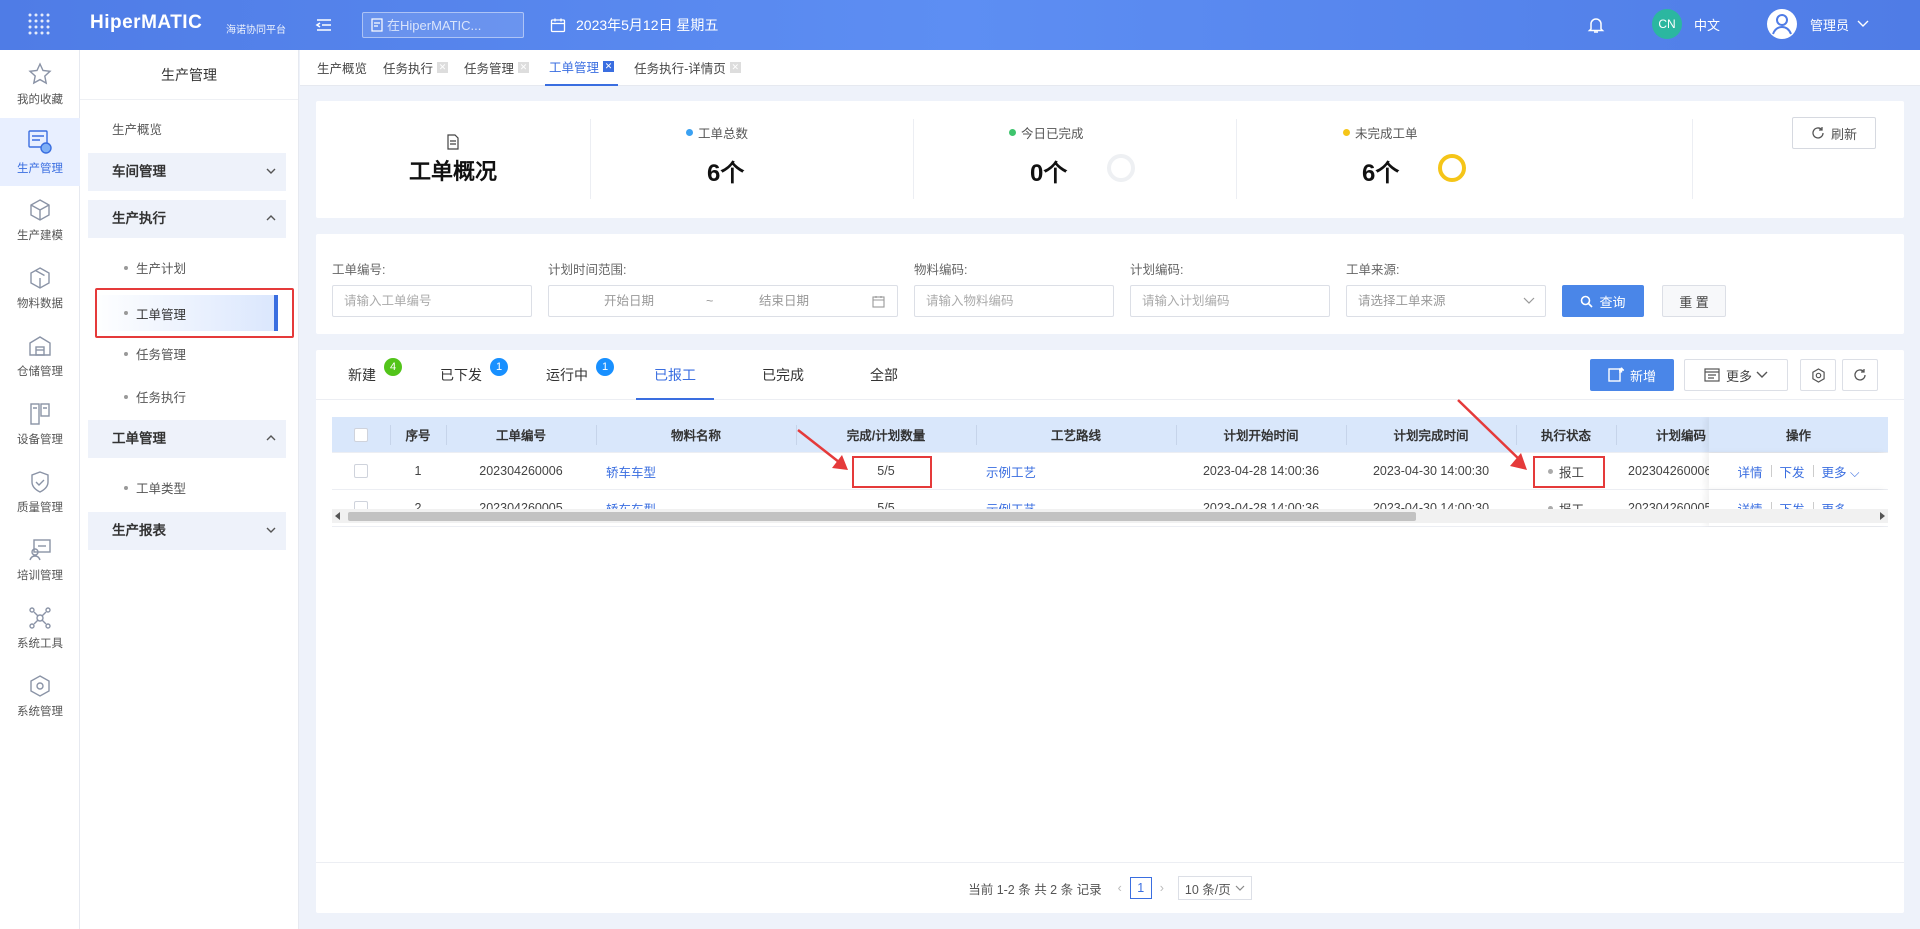 This screenshot has width=1920, height=929. I want to click on tab-label: 任务执行, so click(408, 69).